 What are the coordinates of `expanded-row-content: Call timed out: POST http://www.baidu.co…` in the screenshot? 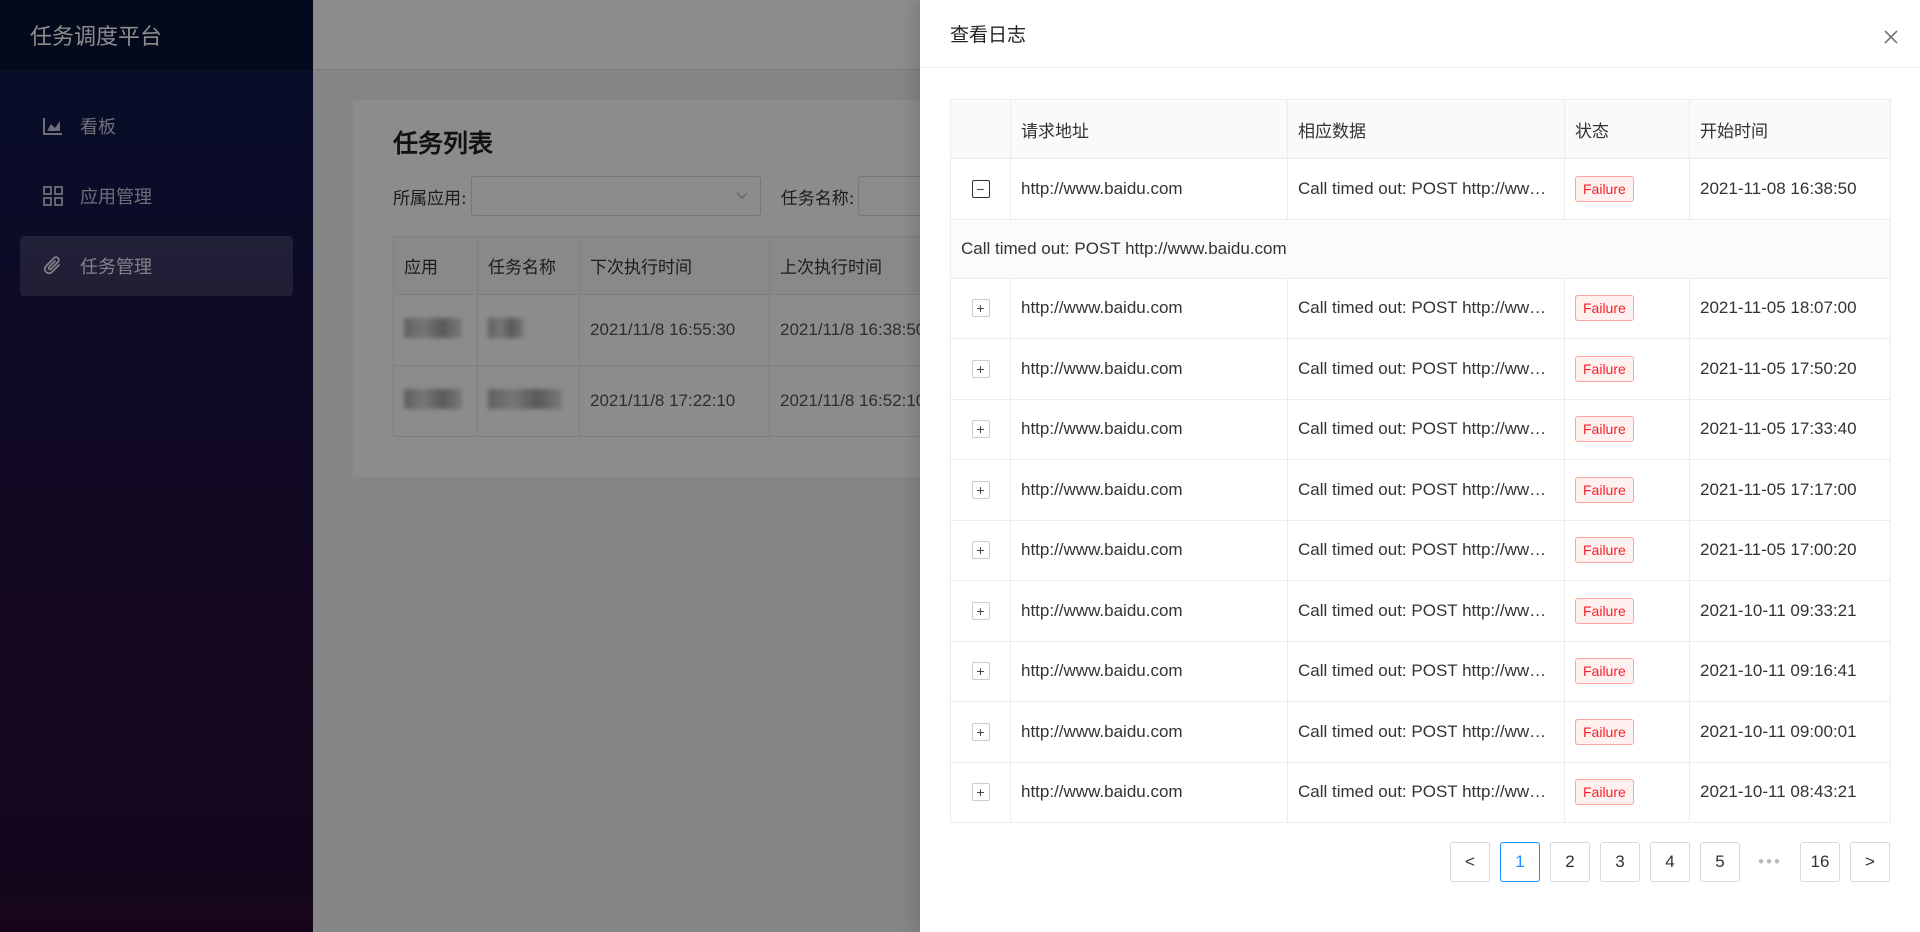 It's located at (1420, 249).